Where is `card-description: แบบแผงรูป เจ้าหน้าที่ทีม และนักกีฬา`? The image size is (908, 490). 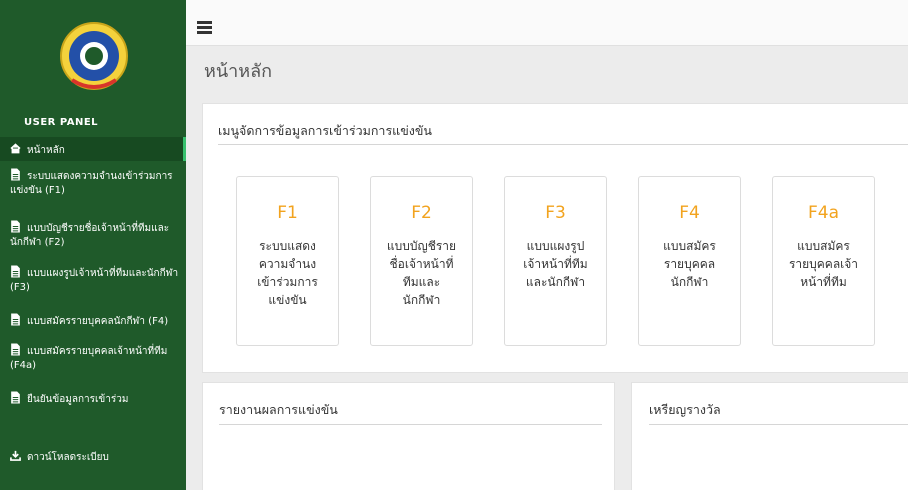 card-description: แบบแผงรูป เจ้าหน้าที่ทีม และนักกีฬา is located at coordinates (555, 264).